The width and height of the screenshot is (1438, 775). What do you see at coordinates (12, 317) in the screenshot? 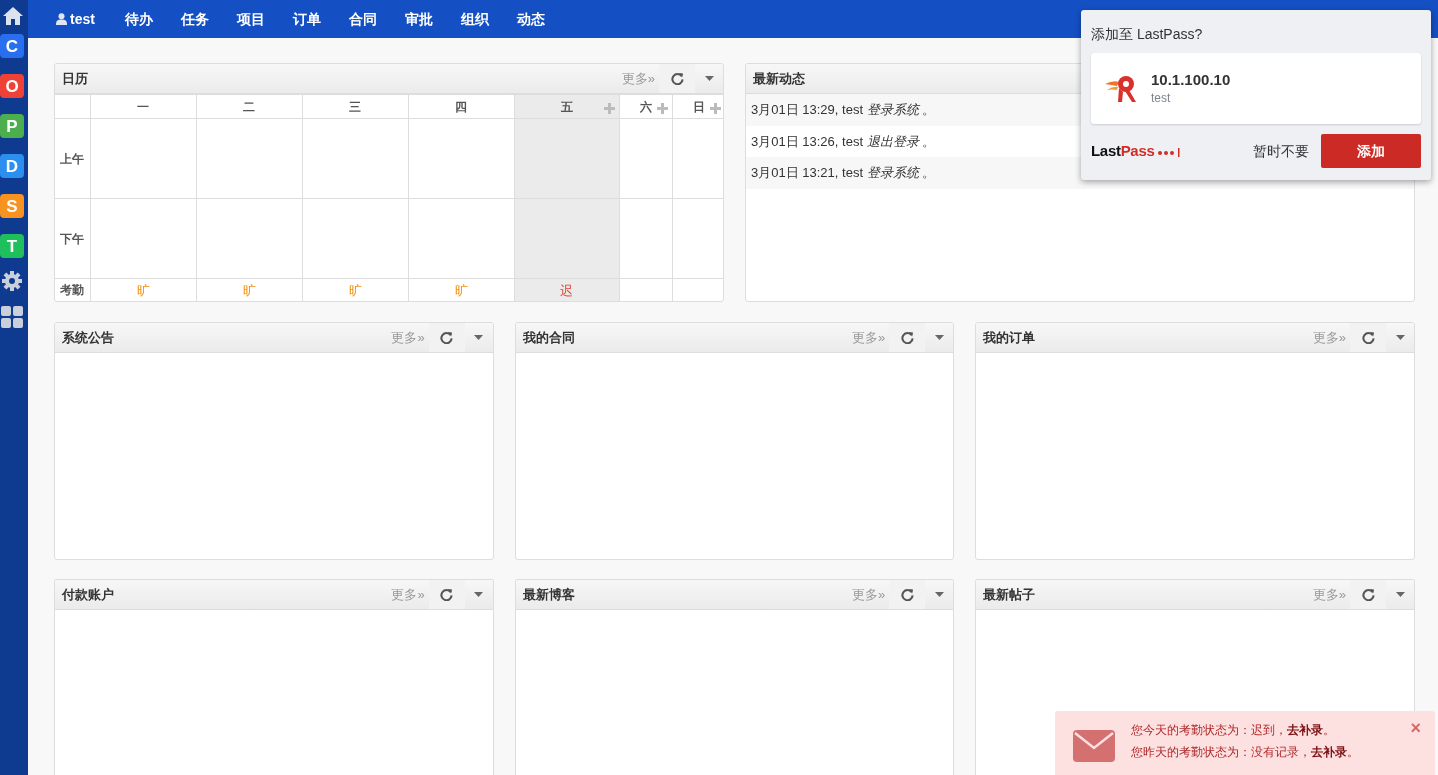
I see `grid-icon` at bounding box center [12, 317].